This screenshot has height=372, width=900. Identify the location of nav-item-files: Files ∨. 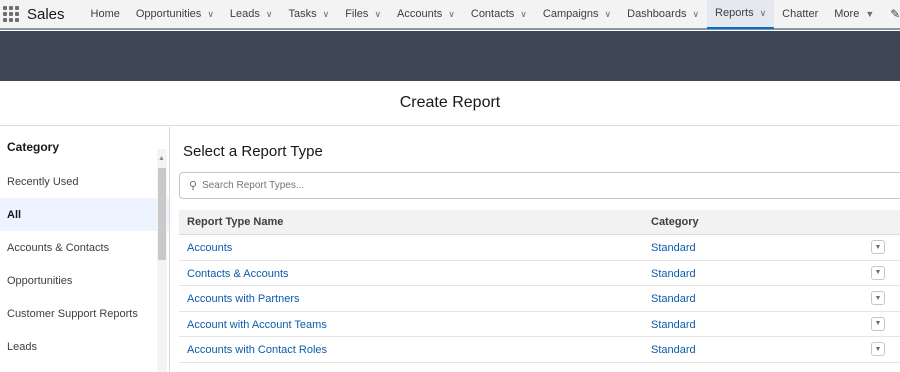
(363, 14).